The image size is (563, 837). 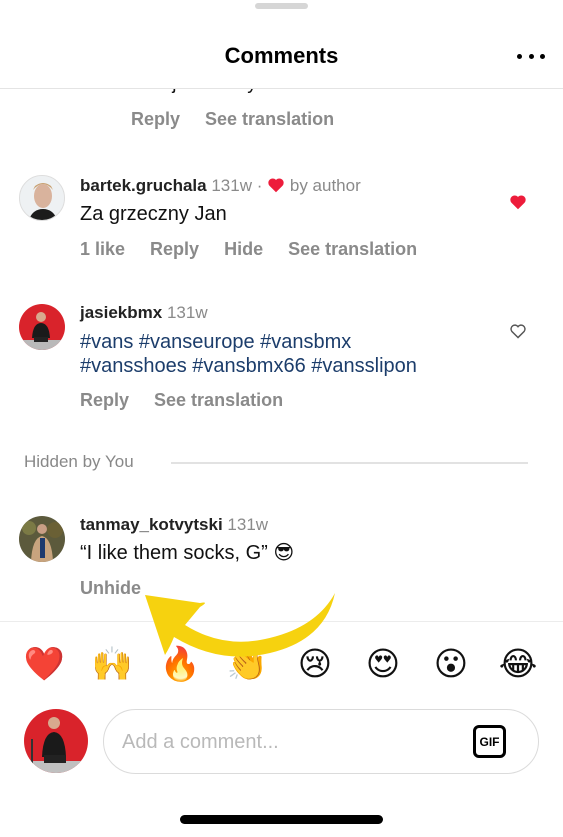 I want to click on liked-by-author-label: by author, so click(x=325, y=185).